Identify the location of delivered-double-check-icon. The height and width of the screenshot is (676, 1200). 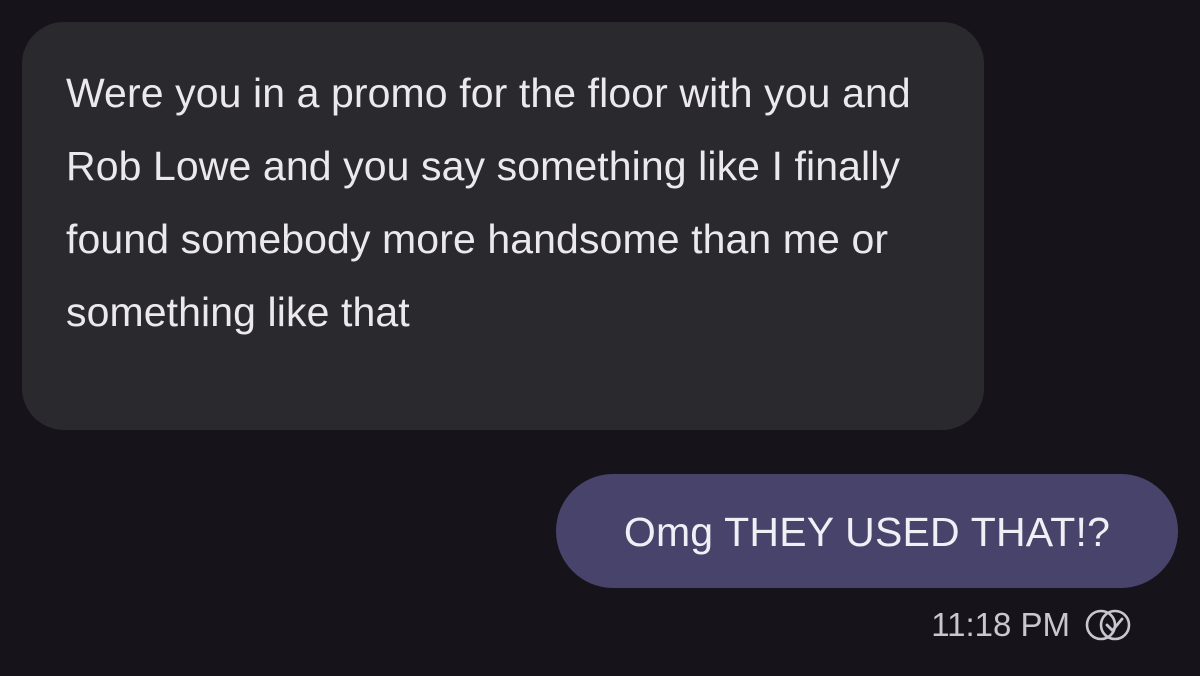
(1108, 625).